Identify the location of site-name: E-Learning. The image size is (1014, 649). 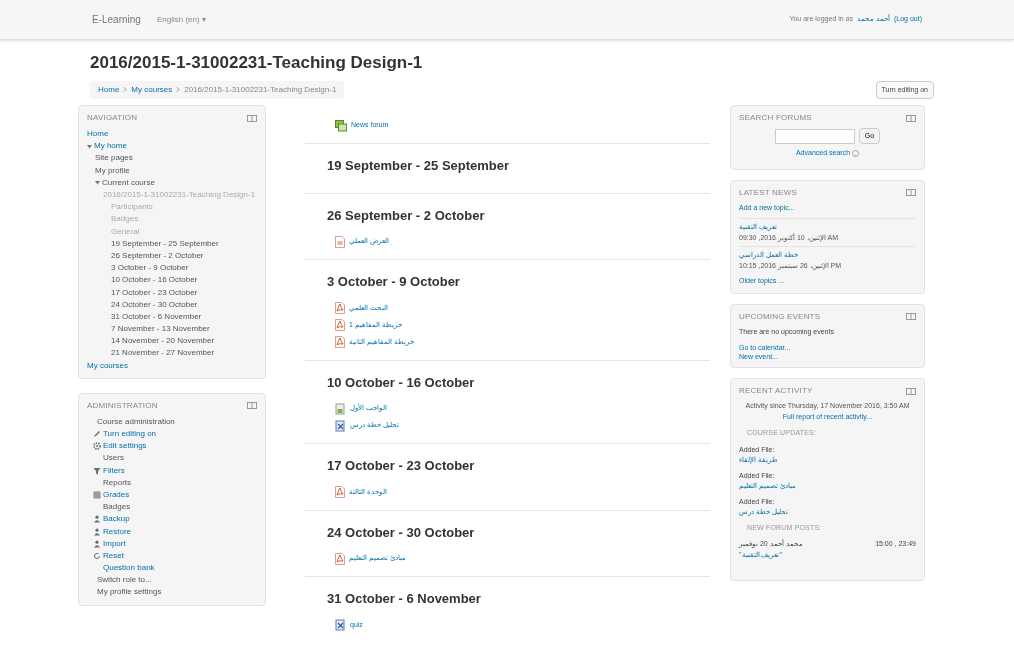
(116, 19).